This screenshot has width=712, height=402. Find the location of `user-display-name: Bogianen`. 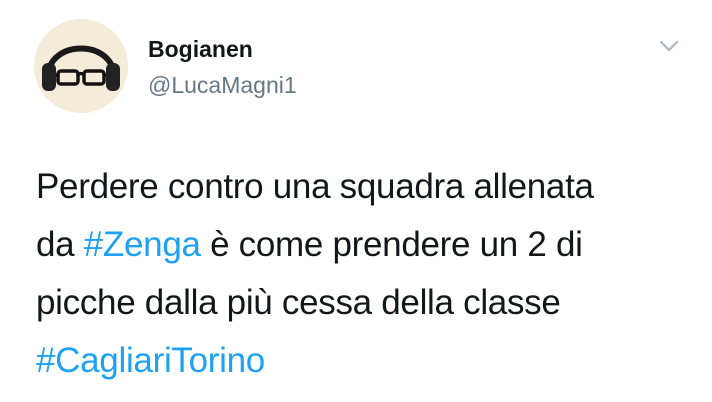

user-display-name: Bogianen is located at coordinates (200, 49).